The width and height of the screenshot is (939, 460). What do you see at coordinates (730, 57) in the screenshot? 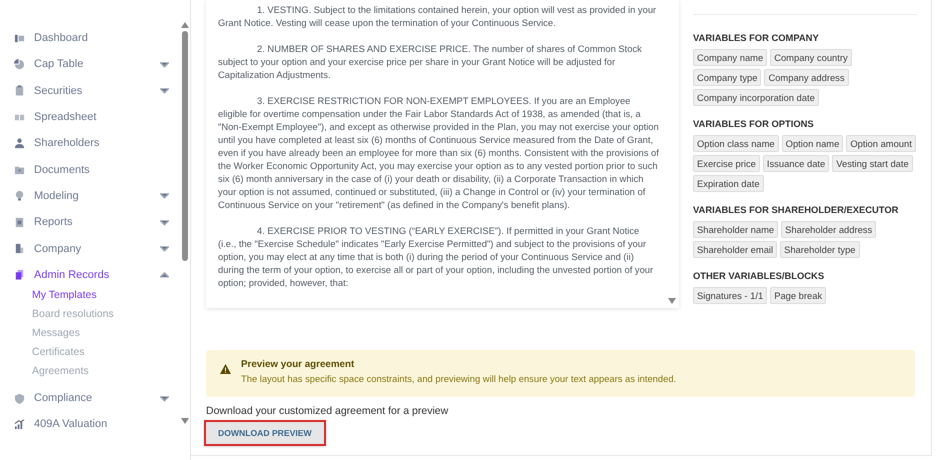
I see `variable-chip: Company name` at bounding box center [730, 57].